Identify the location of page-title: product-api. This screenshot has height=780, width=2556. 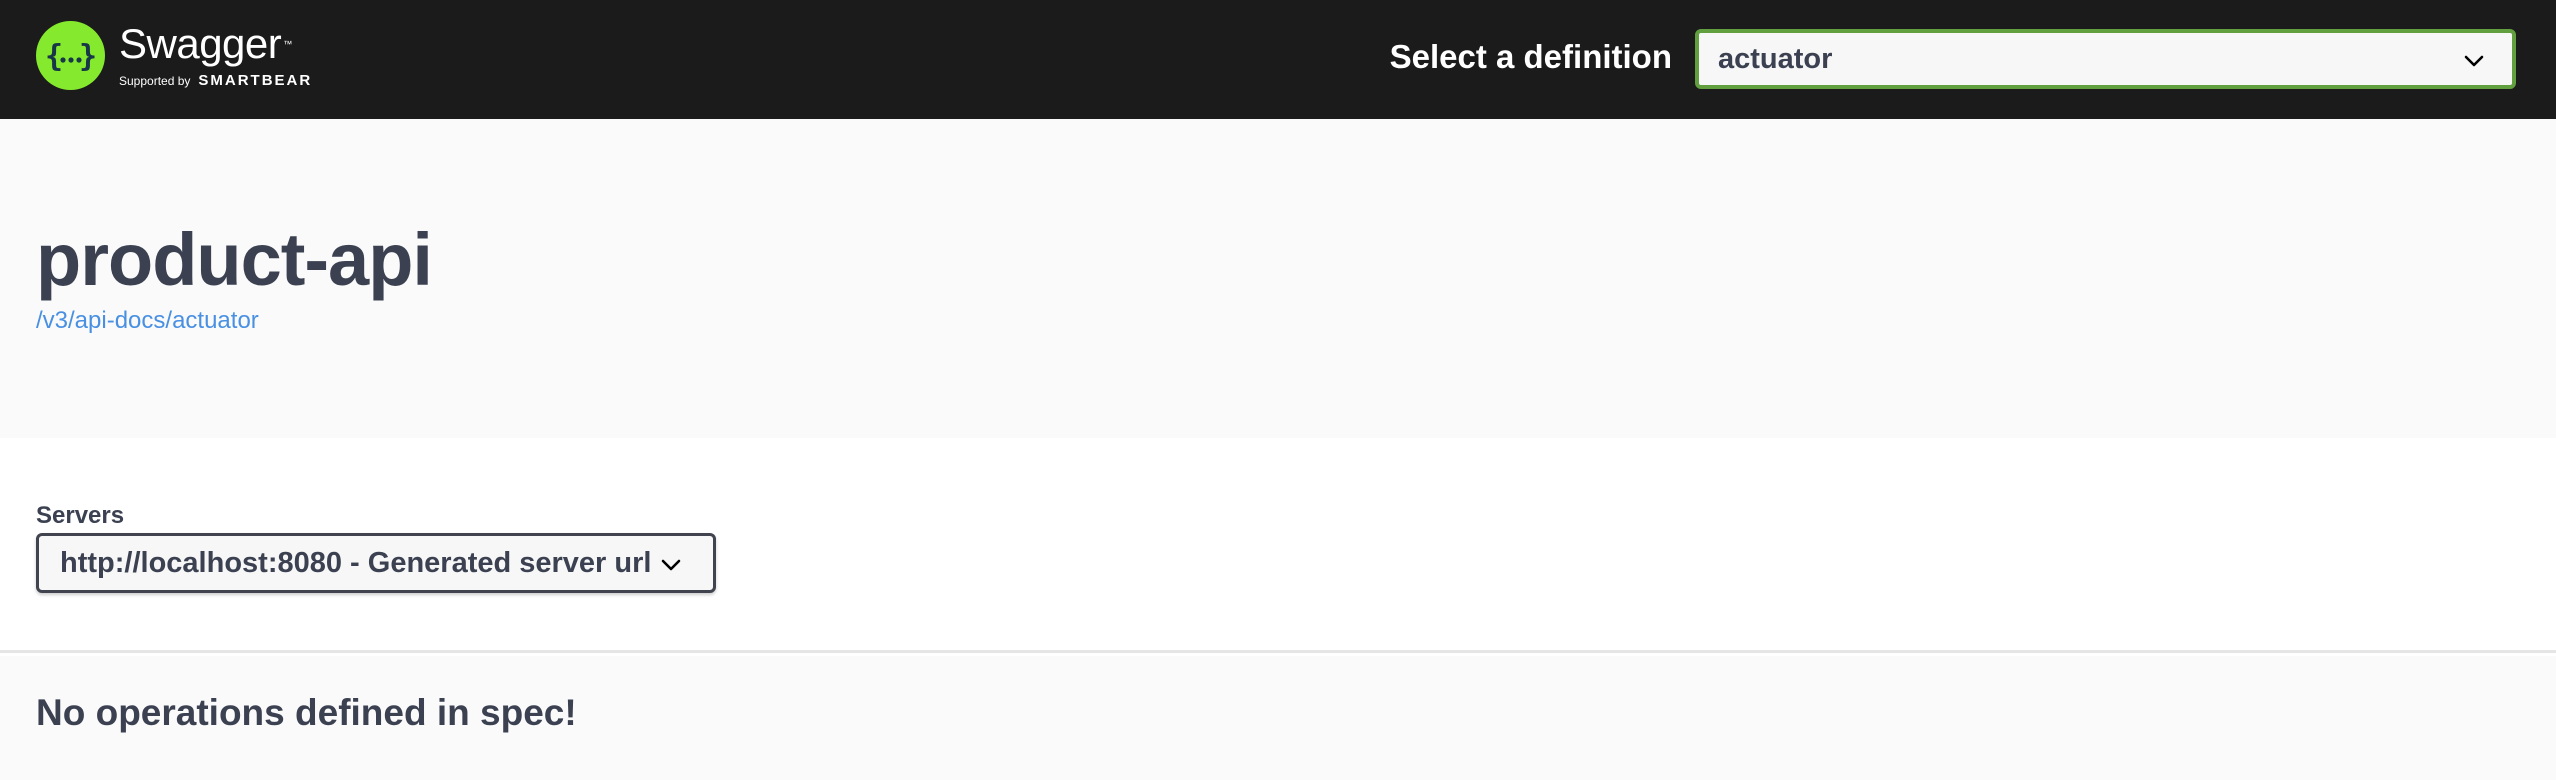
(234, 259).